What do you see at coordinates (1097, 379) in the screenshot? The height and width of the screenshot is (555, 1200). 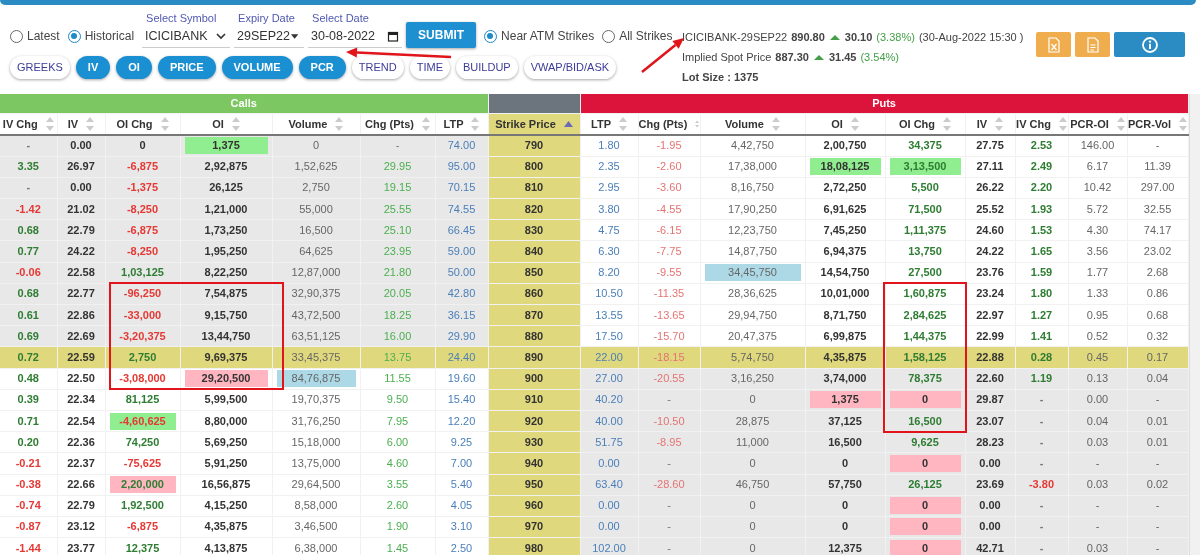 I see `table-cell-text: 0.13` at bounding box center [1097, 379].